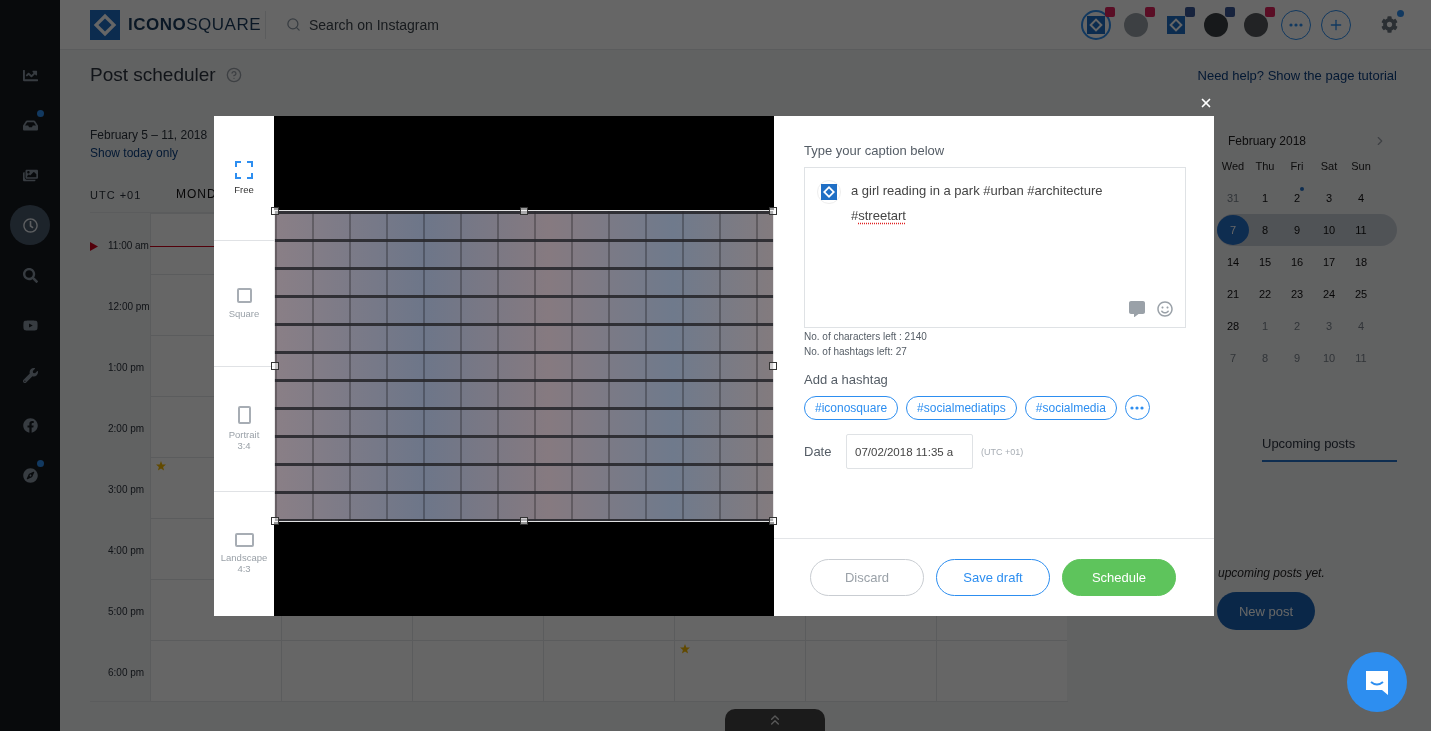  Describe the element at coordinates (196, 194) in the screenshot. I see `day-header: MOND` at that location.